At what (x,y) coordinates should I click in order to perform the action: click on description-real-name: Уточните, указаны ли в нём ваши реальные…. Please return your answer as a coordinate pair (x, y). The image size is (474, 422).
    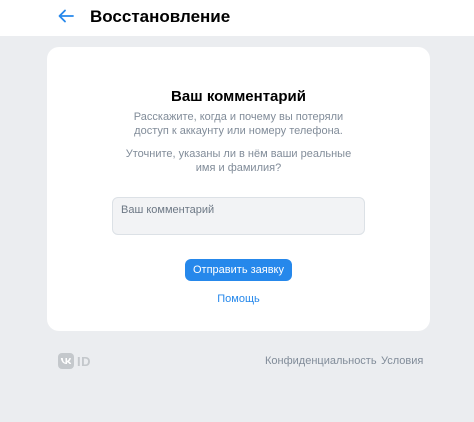
    Looking at the image, I should click on (238, 161).